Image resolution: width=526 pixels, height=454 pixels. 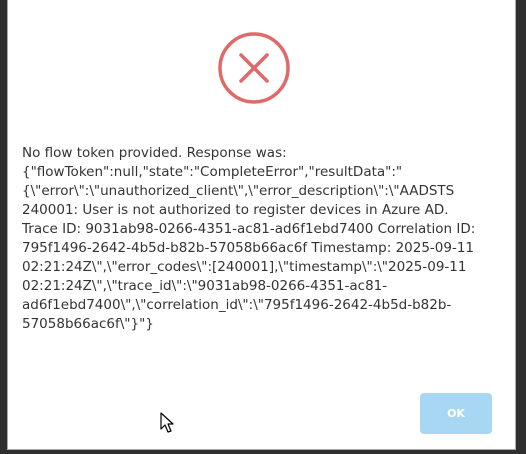 I want to click on error-x-circle-icon, so click(x=254, y=68).